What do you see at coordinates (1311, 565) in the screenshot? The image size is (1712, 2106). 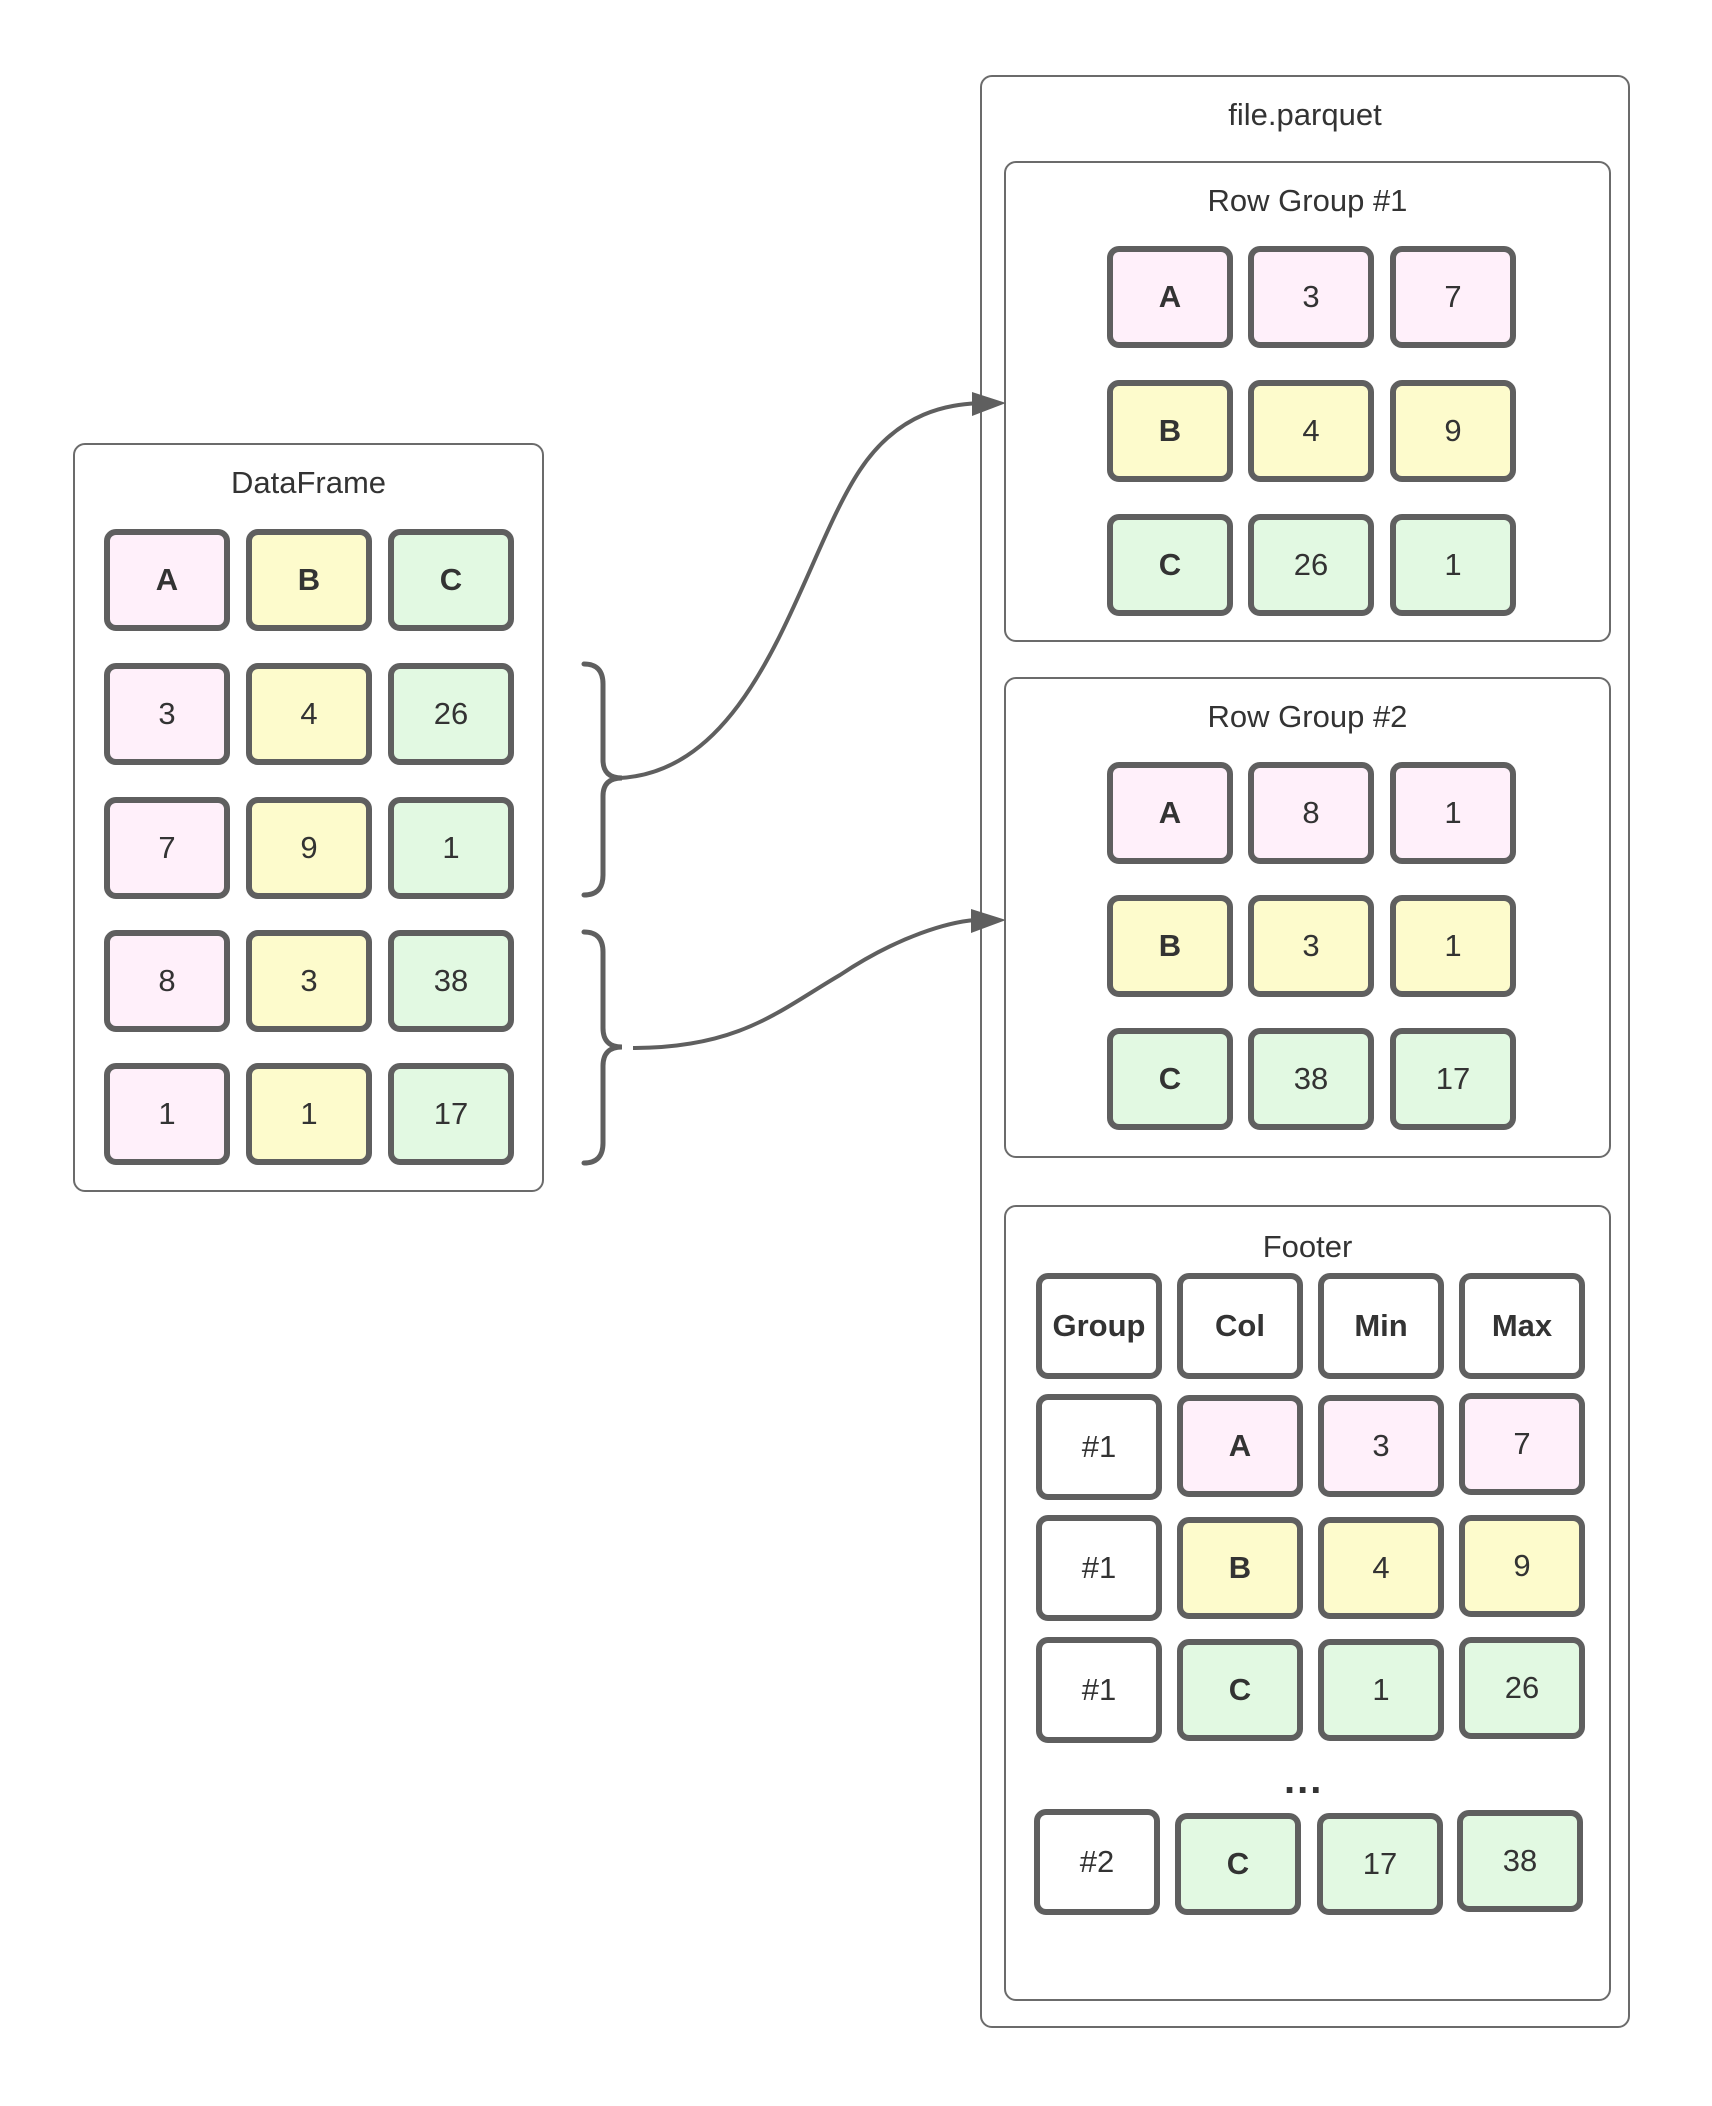 I see `row-group-1-value: 26` at bounding box center [1311, 565].